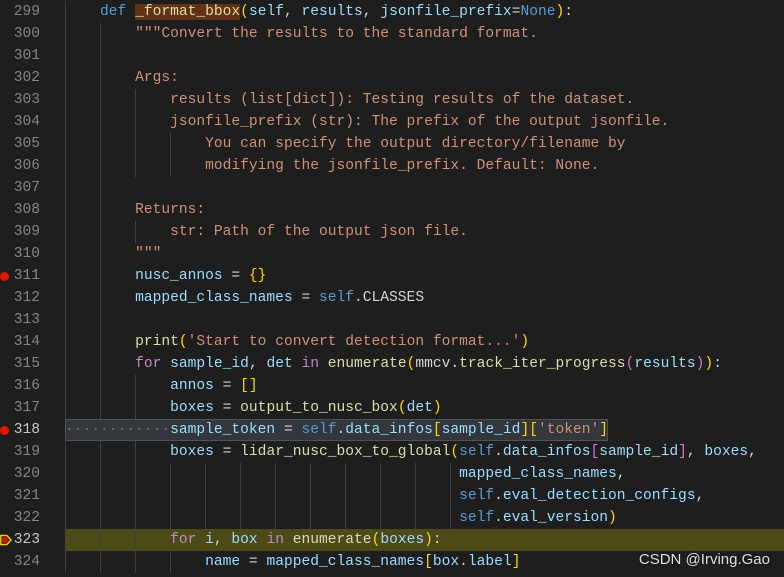  What do you see at coordinates (32, 166) in the screenshot?
I see `line-gutter: 306` at bounding box center [32, 166].